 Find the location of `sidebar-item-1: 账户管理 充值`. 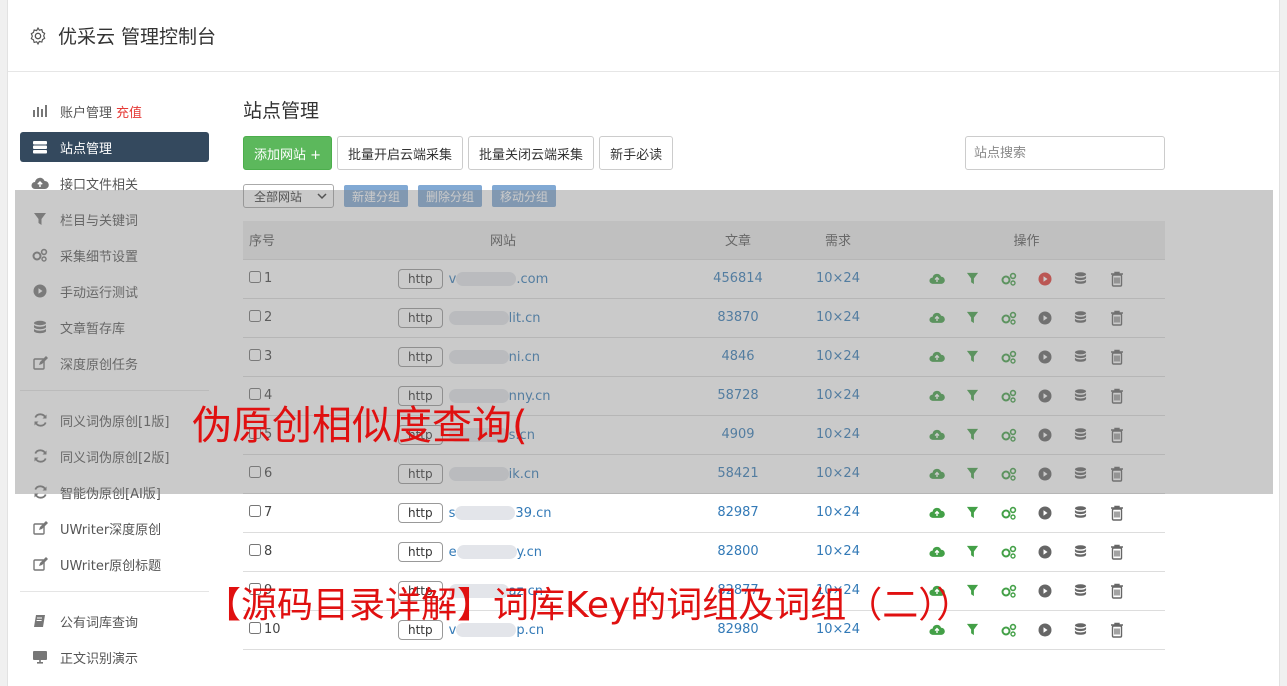

sidebar-item-1: 账户管理 充值 is located at coordinates (114, 111).